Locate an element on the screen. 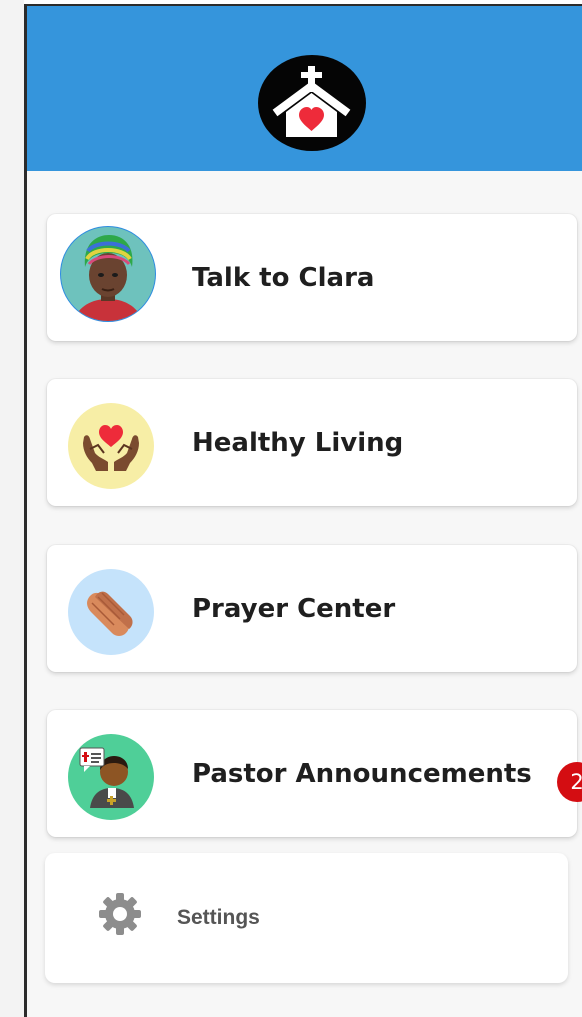 The width and height of the screenshot is (582, 1017). window-edge is located at coordinates (12, 508).